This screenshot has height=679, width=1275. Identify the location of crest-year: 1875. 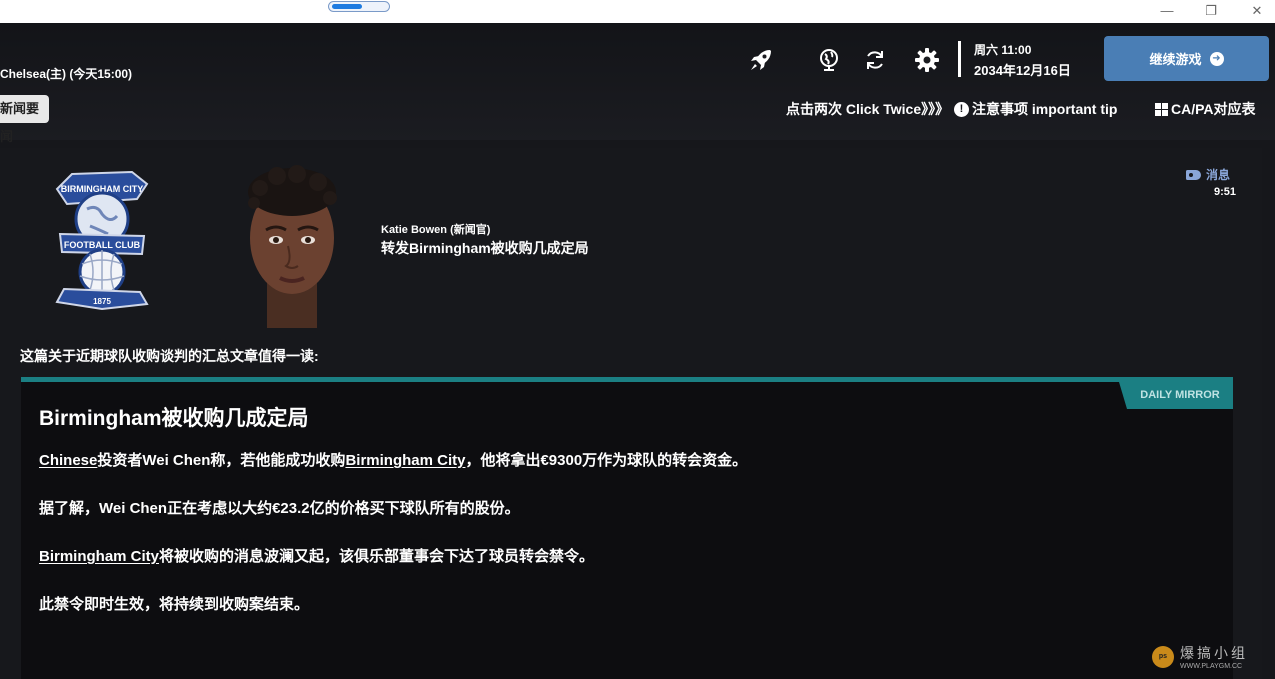
(102, 301).